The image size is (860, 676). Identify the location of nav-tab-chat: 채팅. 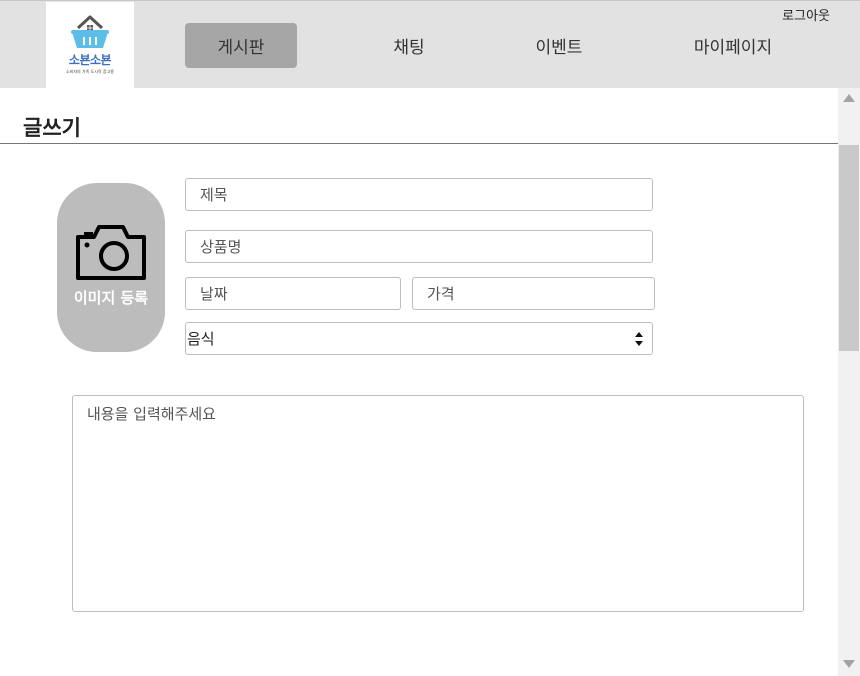
(409, 45).